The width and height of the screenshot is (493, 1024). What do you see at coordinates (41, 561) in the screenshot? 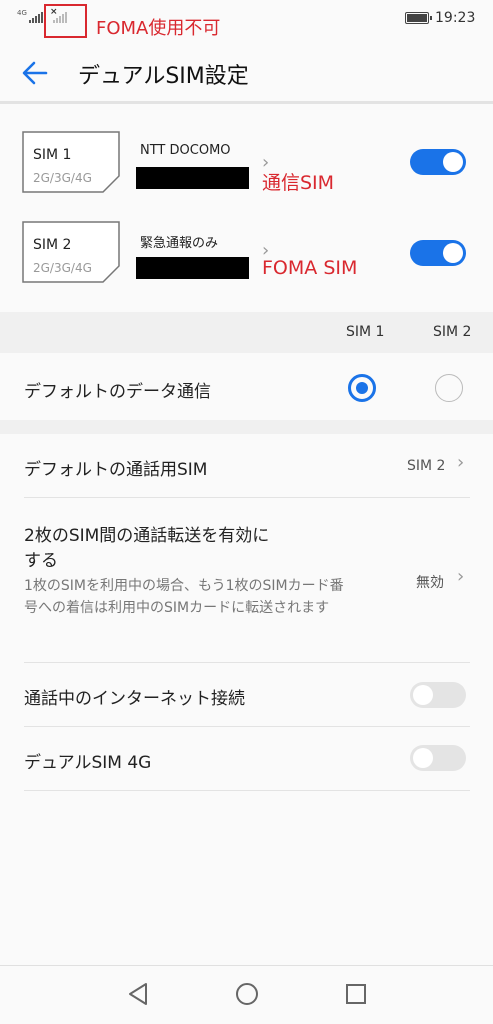
I see `call-forward-label-line2: する` at bounding box center [41, 561].